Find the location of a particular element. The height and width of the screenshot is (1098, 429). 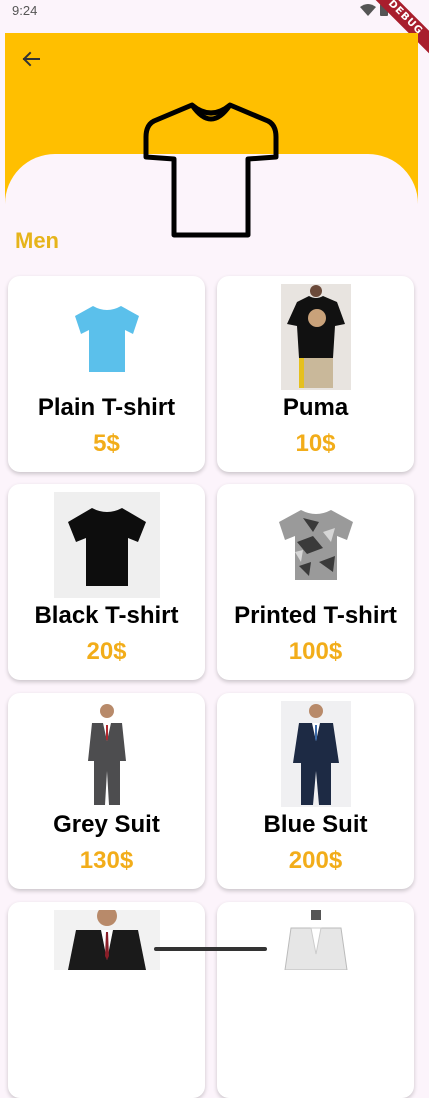

white-suit-image is located at coordinates (315, 940).